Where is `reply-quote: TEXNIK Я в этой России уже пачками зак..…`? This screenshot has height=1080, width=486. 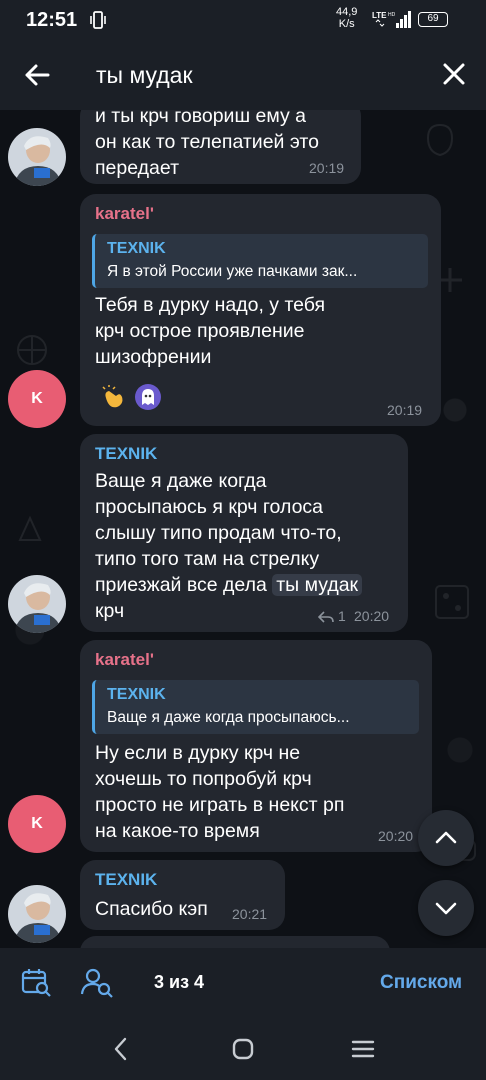
reply-quote: TEXNIK Я в этой России уже пачками зак..… is located at coordinates (260, 261).